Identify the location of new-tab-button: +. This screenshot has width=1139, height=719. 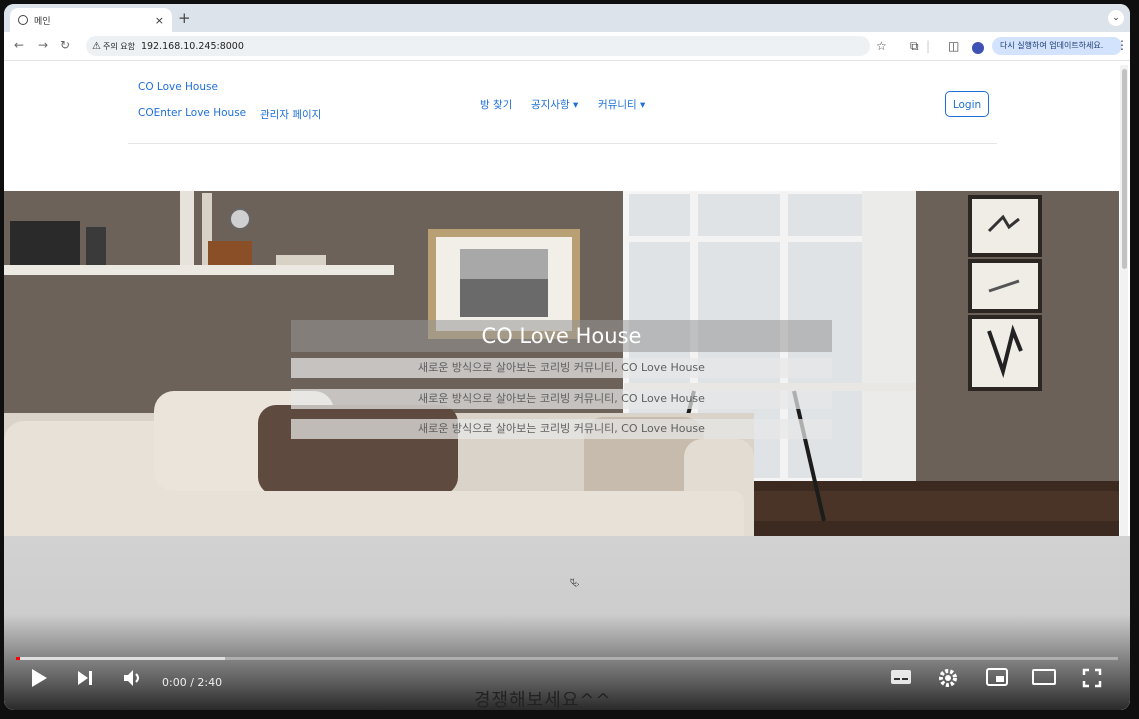
(184, 18).